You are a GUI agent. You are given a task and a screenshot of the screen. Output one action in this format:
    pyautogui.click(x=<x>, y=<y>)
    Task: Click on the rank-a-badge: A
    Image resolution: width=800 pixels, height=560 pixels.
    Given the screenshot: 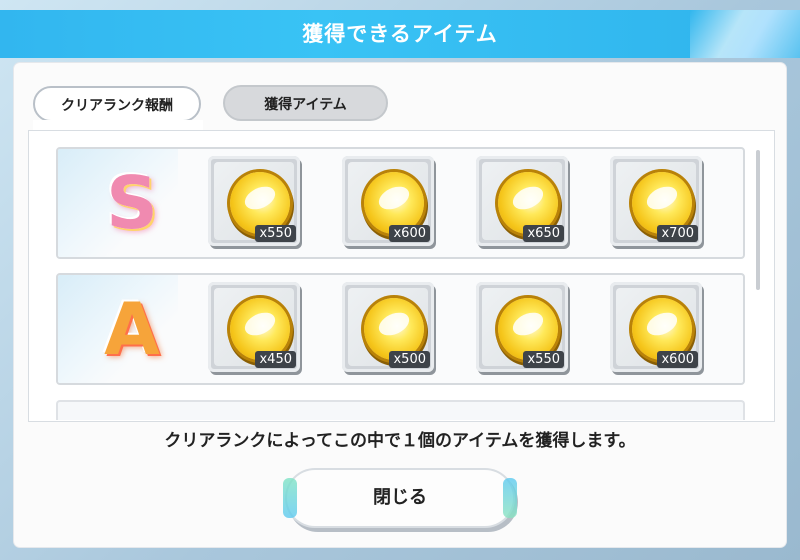 What is the action you would take?
    pyautogui.click(x=132, y=329)
    